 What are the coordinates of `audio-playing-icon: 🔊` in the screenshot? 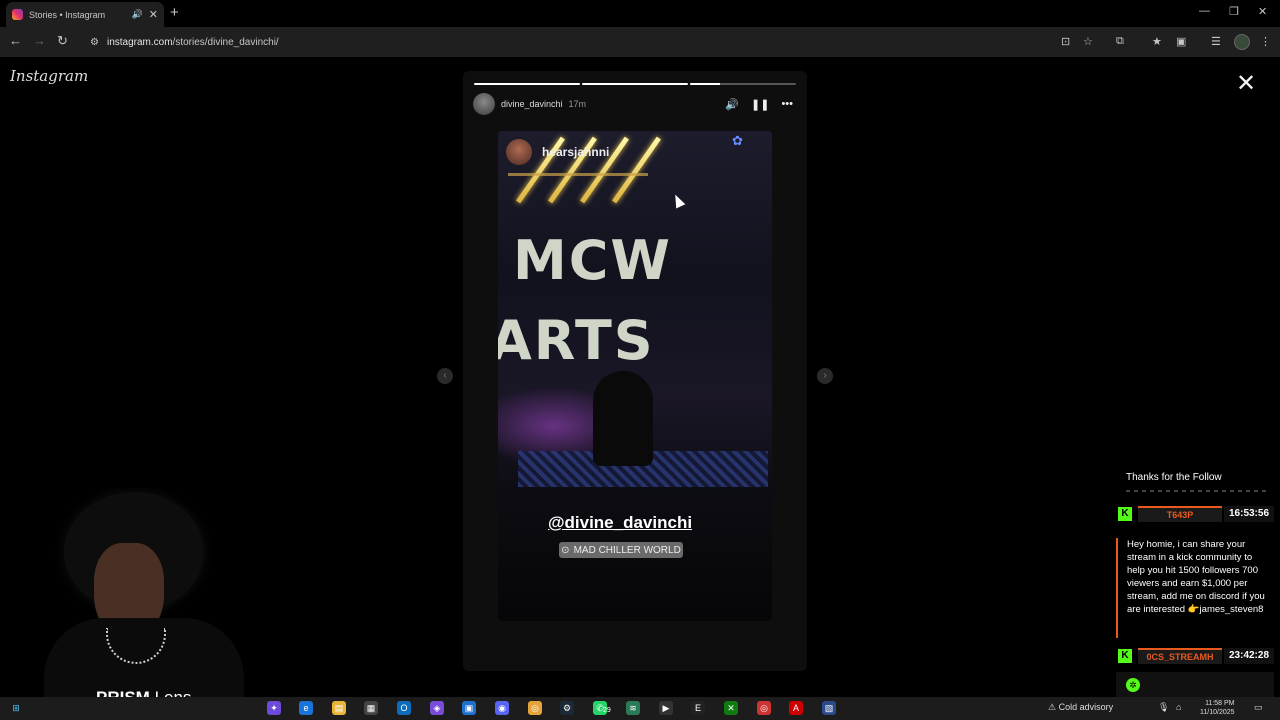 It's located at (137, 14).